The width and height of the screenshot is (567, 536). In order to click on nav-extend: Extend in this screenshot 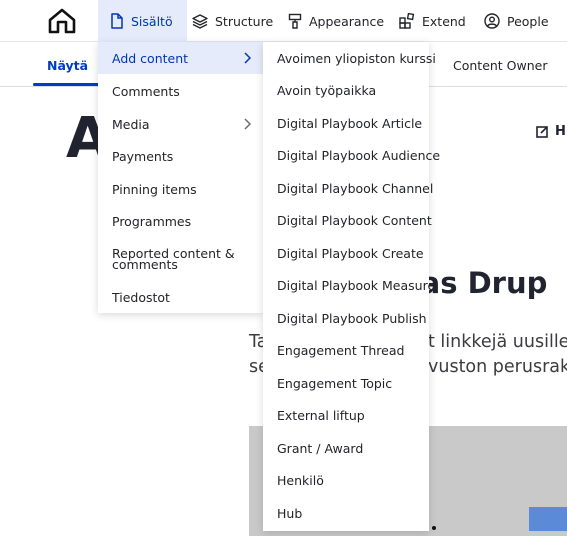, I will do `click(432, 21)`.